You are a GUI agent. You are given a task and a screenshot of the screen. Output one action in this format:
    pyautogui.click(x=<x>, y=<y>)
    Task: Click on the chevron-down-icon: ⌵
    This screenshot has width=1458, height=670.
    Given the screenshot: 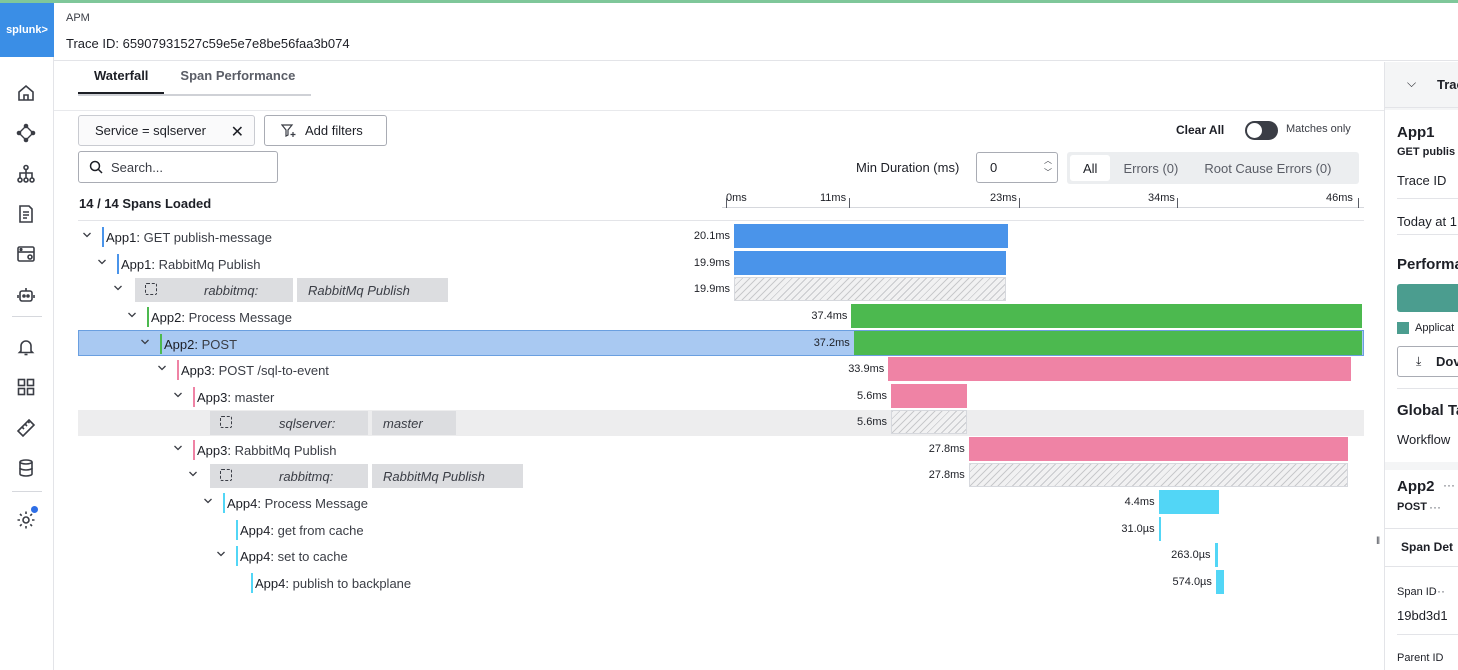 What is the action you would take?
    pyautogui.click(x=1411, y=83)
    